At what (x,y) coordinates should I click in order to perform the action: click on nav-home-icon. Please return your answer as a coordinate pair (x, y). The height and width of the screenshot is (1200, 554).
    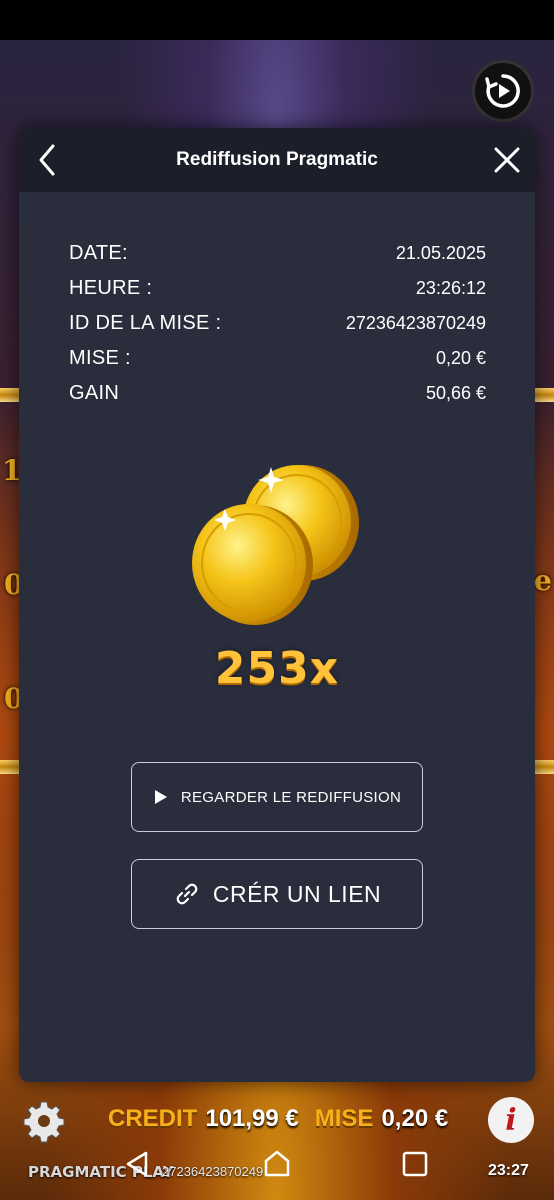
    Looking at the image, I should click on (277, 1163).